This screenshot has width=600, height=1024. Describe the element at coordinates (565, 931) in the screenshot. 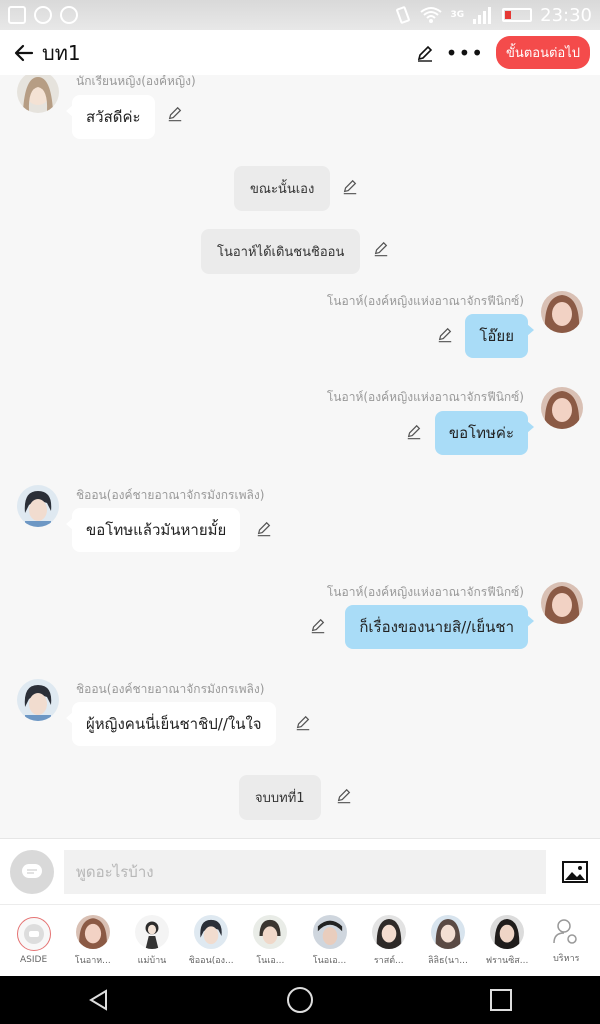

I see `user-settings-icon` at that location.